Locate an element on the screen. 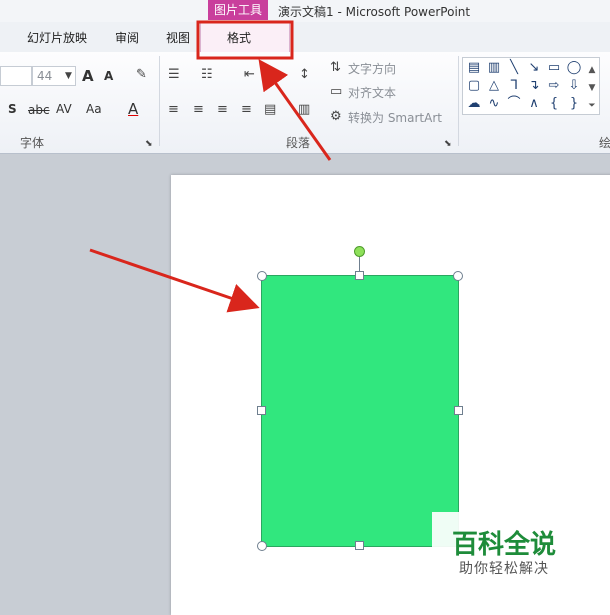 This screenshot has height=615, width=610. watermark: 百科全说 助你轻松解决 is located at coordinates (521, 561).